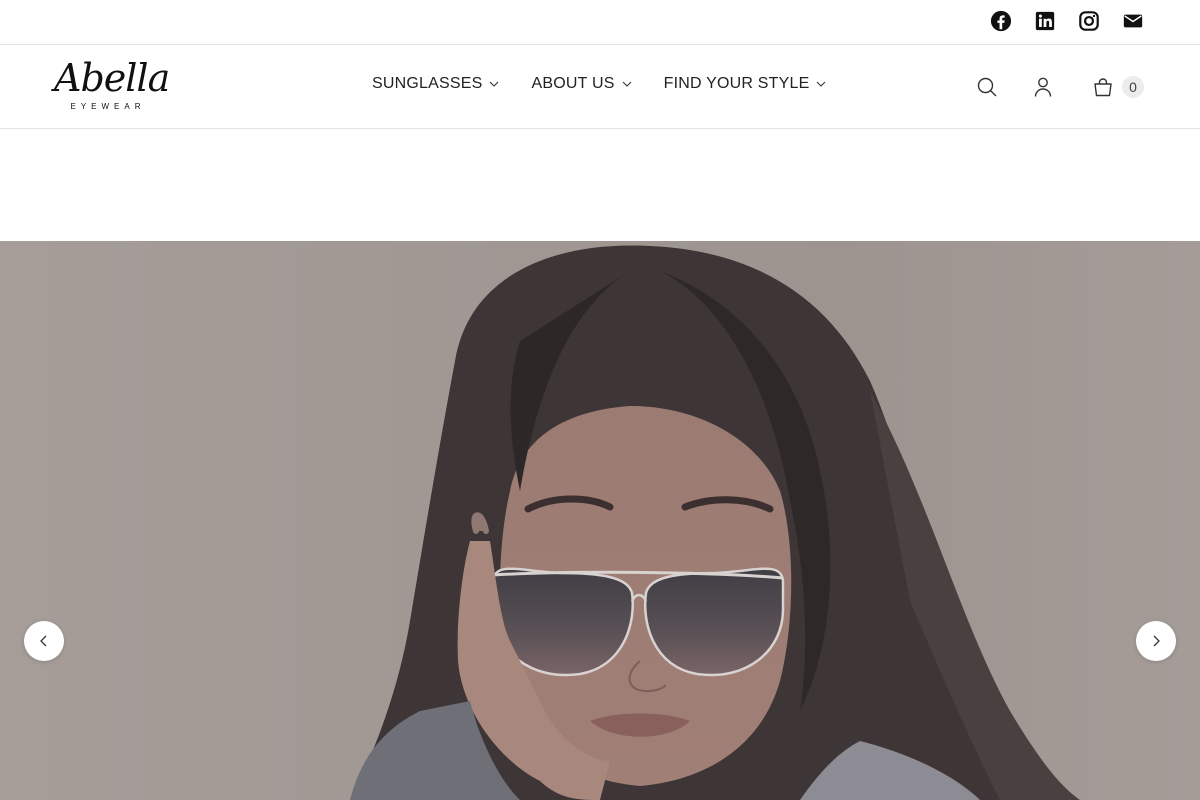  What do you see at coordinates (112, 78) in the screenshot?
I see `logo-wordmark: Abella` at bounding box center [112, 78].